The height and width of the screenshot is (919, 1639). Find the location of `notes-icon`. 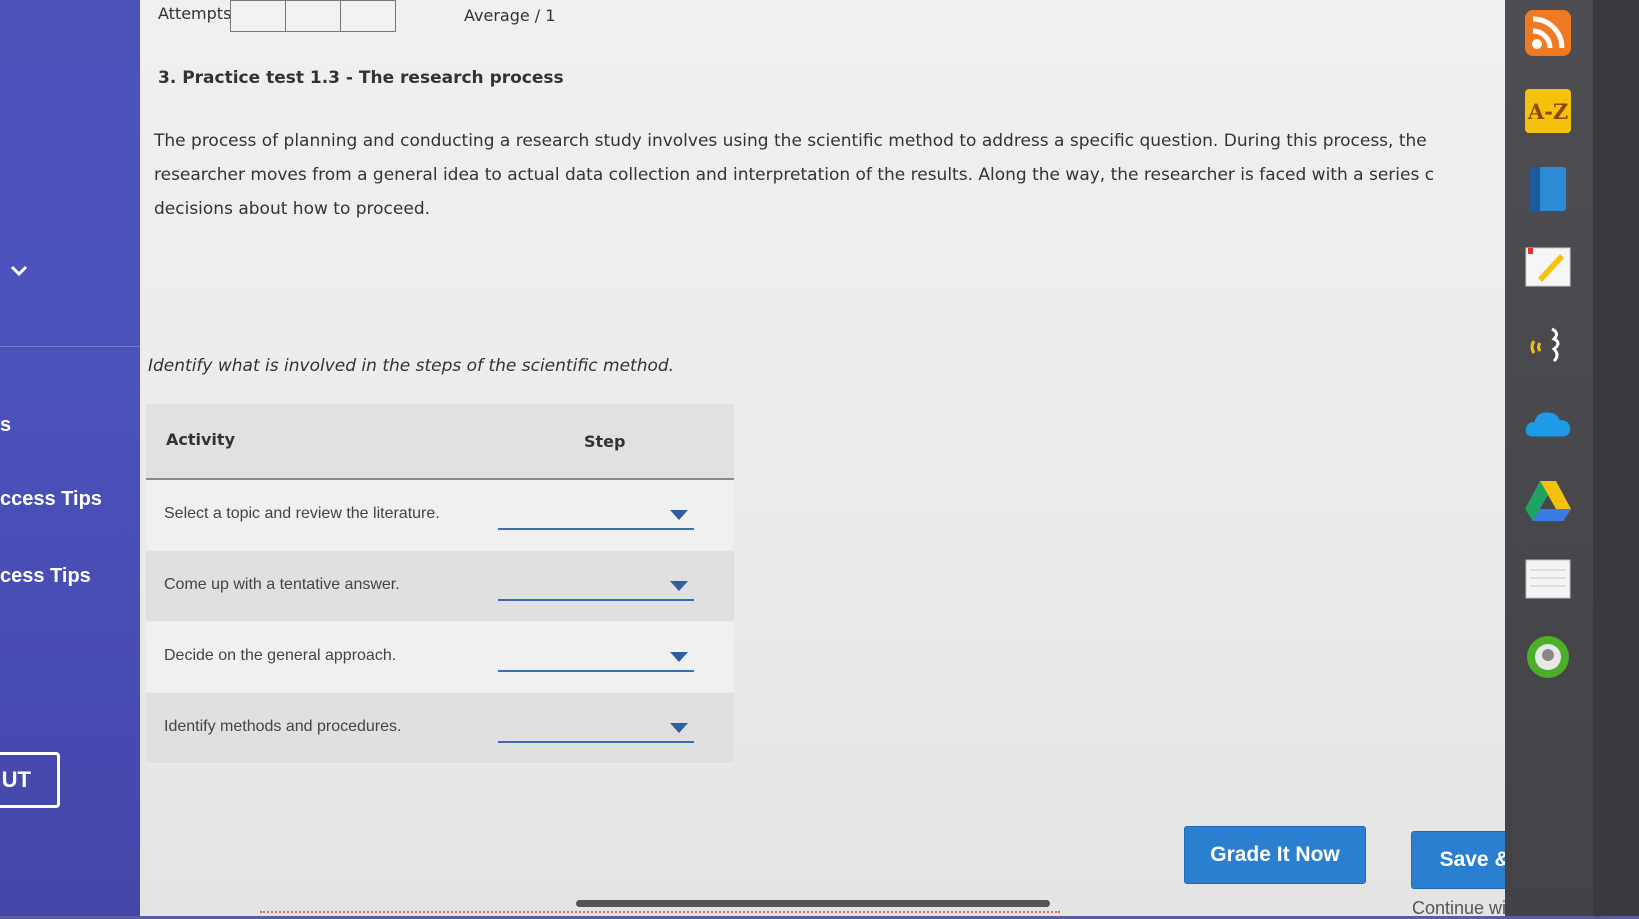

notes-icon is located at coordinates (1548, 579).